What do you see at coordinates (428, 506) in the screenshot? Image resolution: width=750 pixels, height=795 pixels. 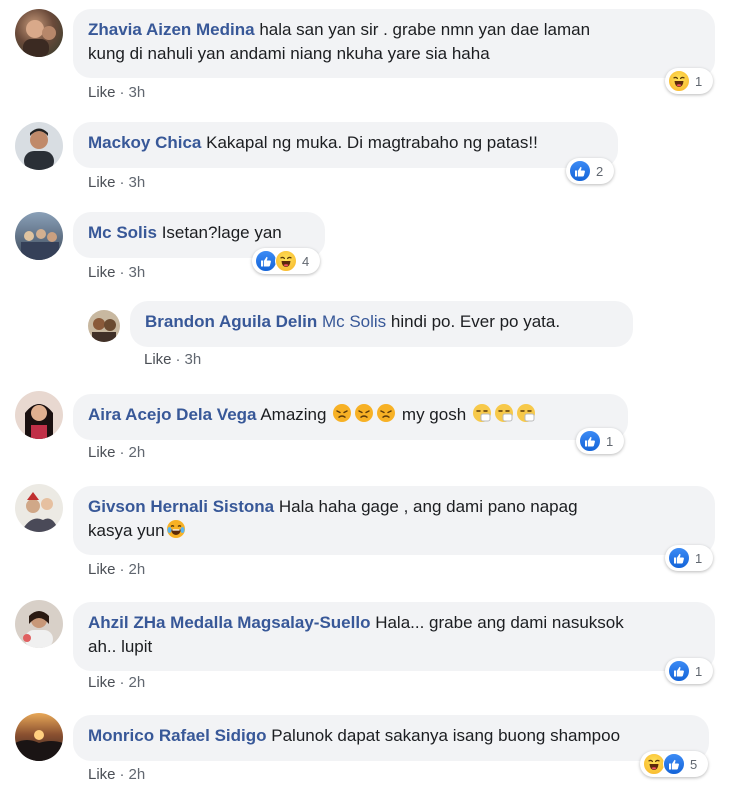 I see `comment-text: Hala haha gage , ang dami pano napag` at bounding box center [428, 506].